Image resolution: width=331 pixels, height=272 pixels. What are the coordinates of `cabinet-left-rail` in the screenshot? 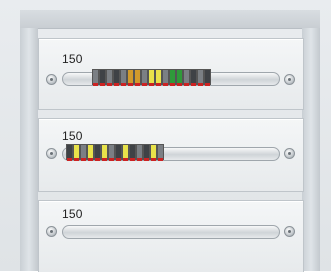 It's located at (29, 149).